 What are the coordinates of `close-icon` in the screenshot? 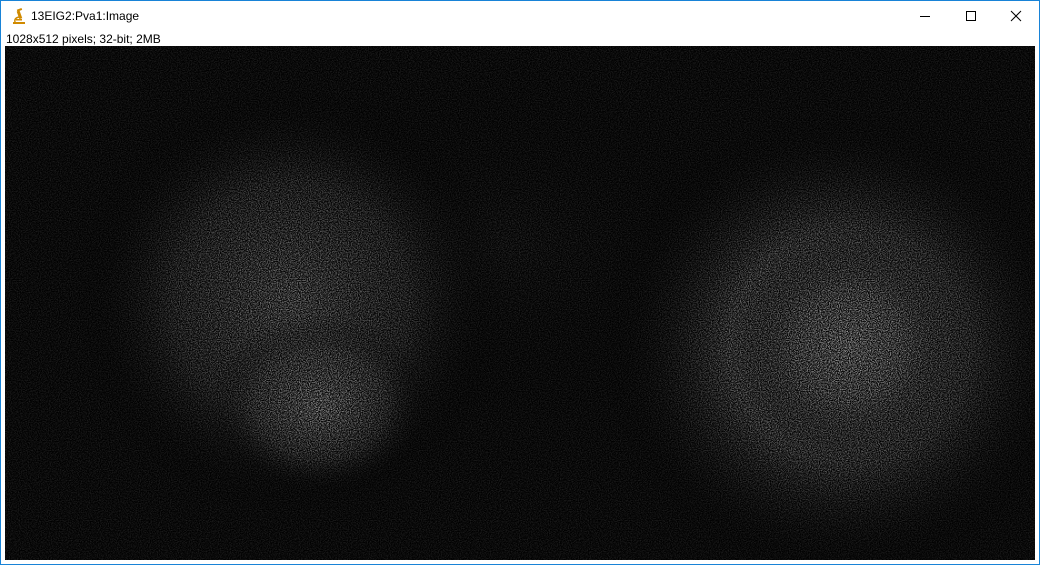 It's located at (1016, 16).